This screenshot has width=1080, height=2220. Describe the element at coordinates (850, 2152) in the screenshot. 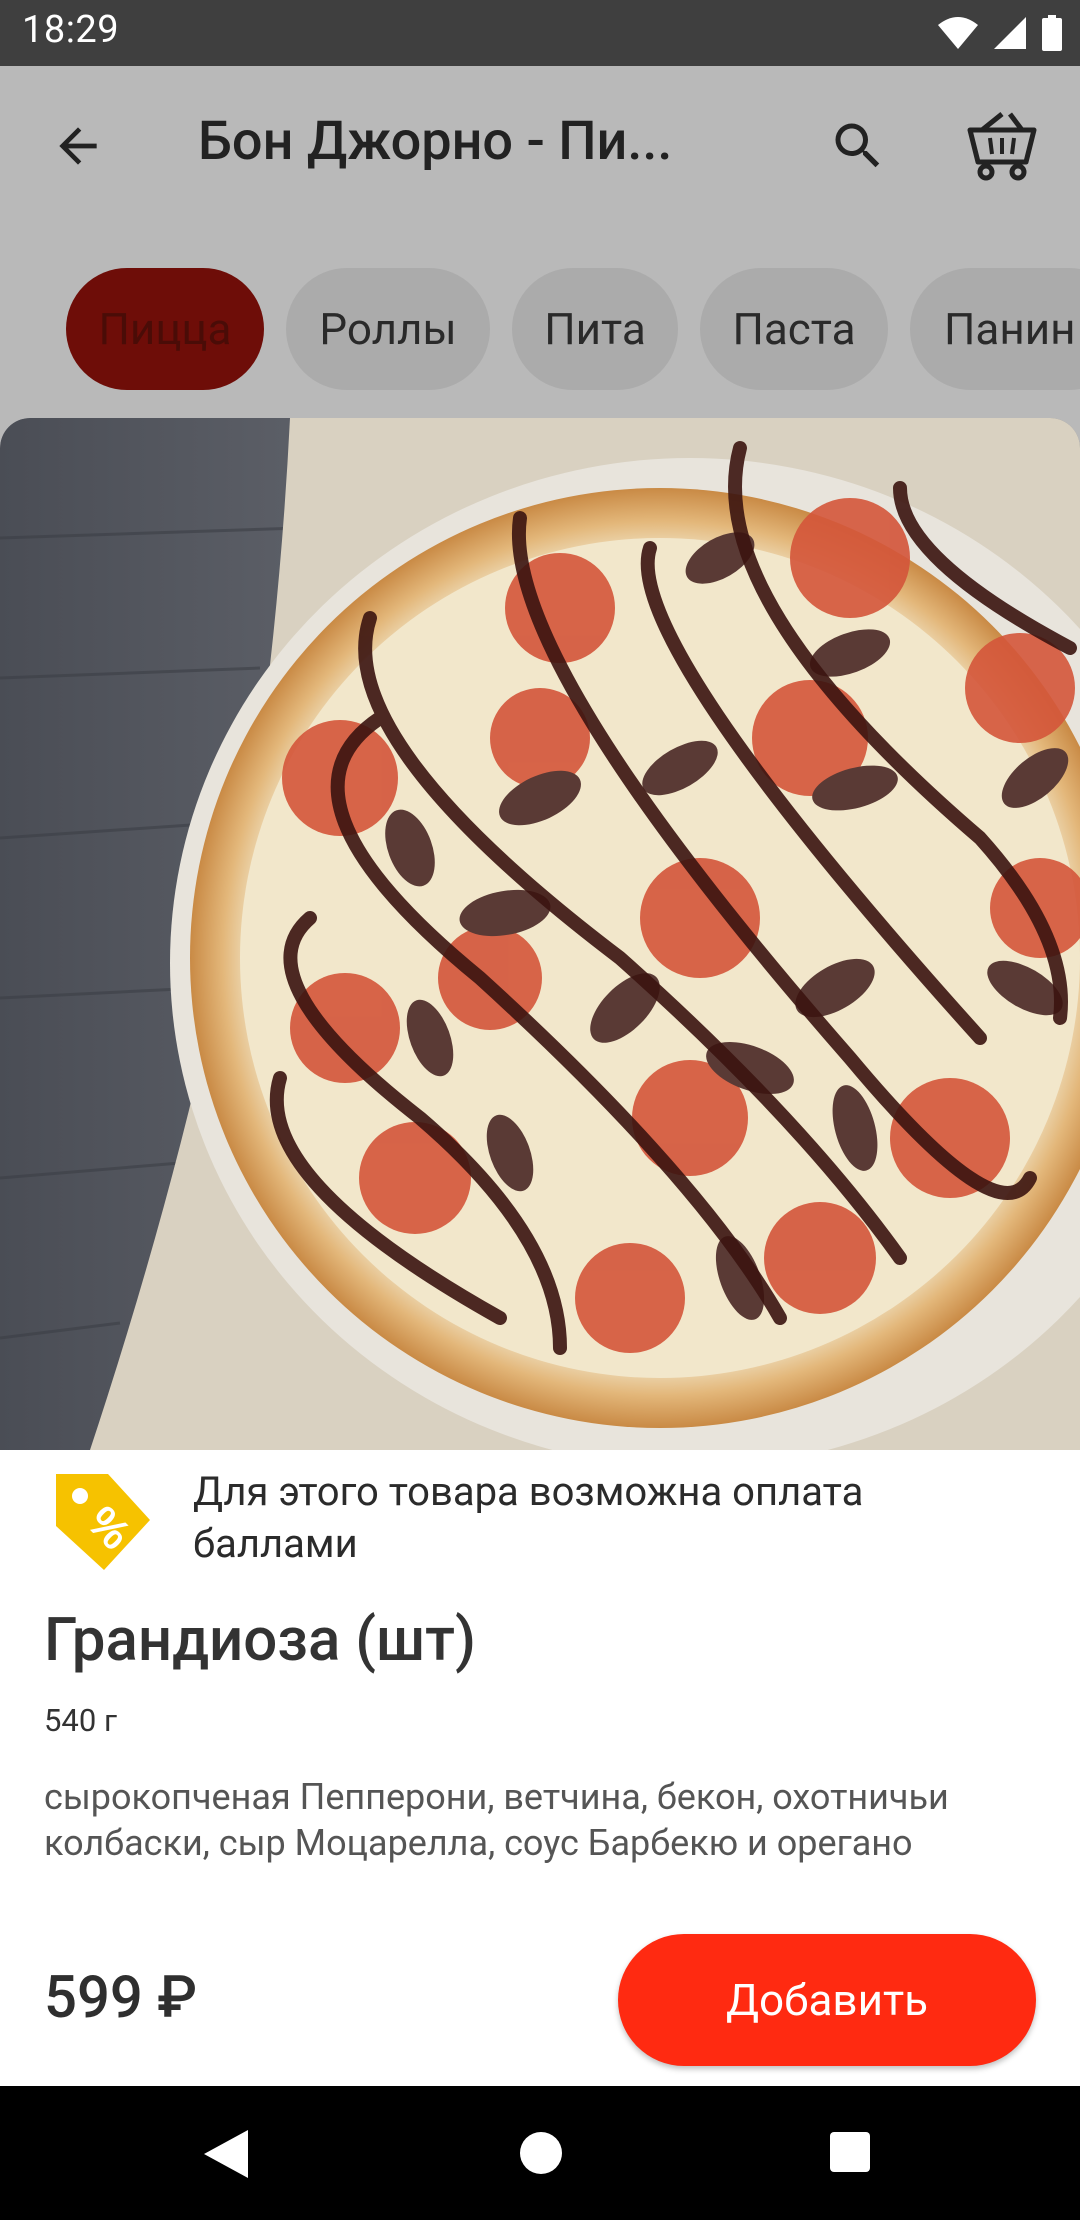

I see `nav-recents-icon` at that location.